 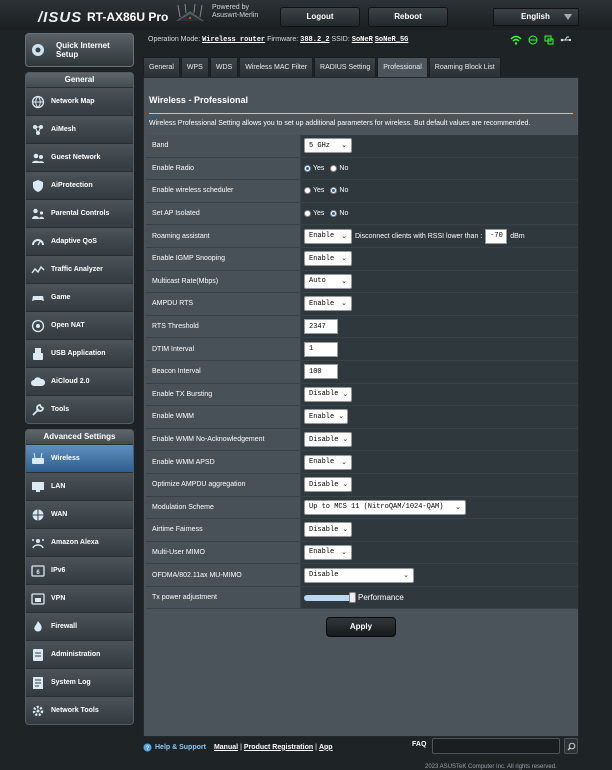 What do you see at coordinates (328, 530) in the screenshot?
I see `airtime-fairness-select: Disable ⌄` at bounding box center [328, 530].